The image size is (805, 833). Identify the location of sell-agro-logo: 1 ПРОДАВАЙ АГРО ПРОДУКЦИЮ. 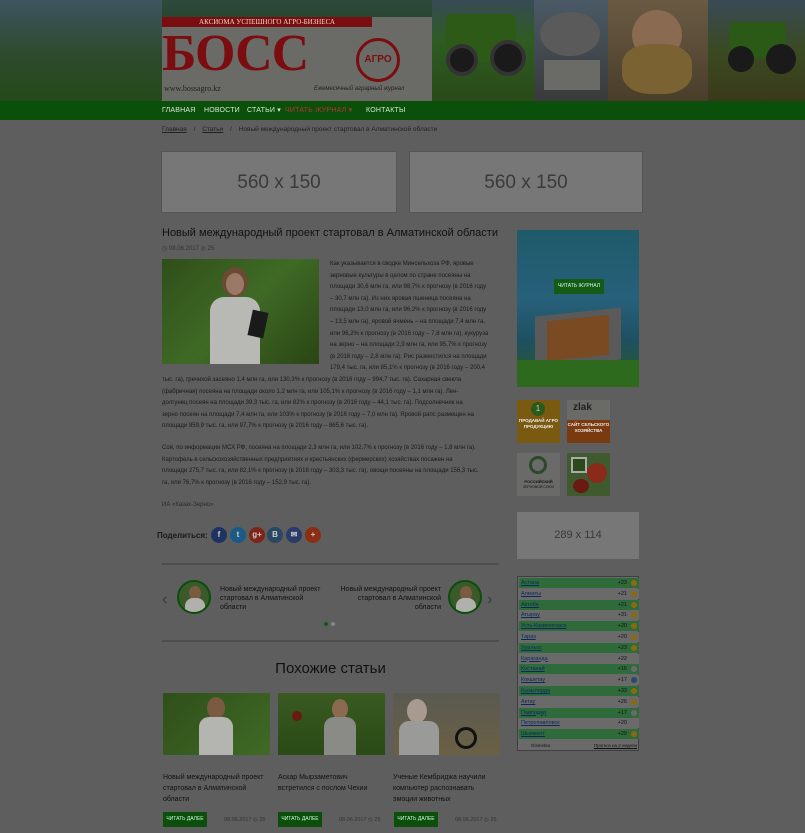
(538, 421).